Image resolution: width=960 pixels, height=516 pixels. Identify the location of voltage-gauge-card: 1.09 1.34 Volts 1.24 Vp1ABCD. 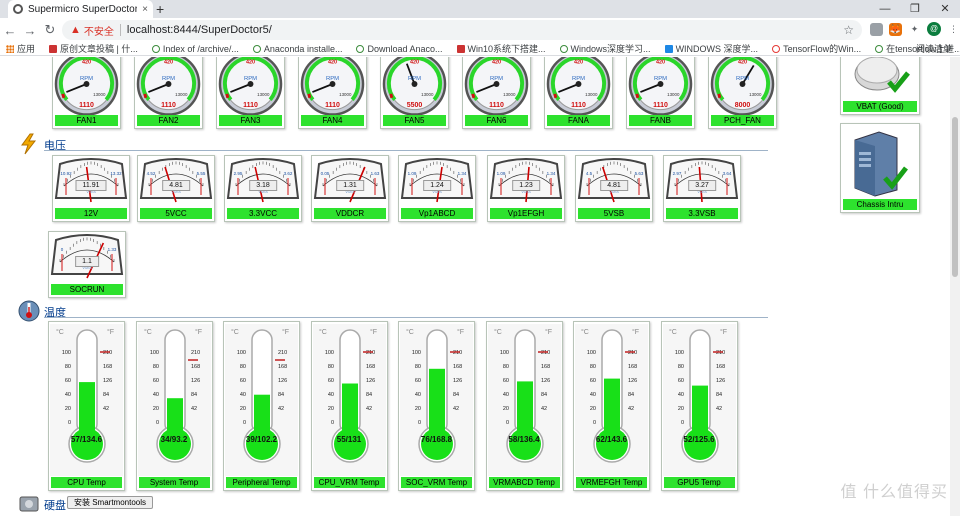
(437, 188).